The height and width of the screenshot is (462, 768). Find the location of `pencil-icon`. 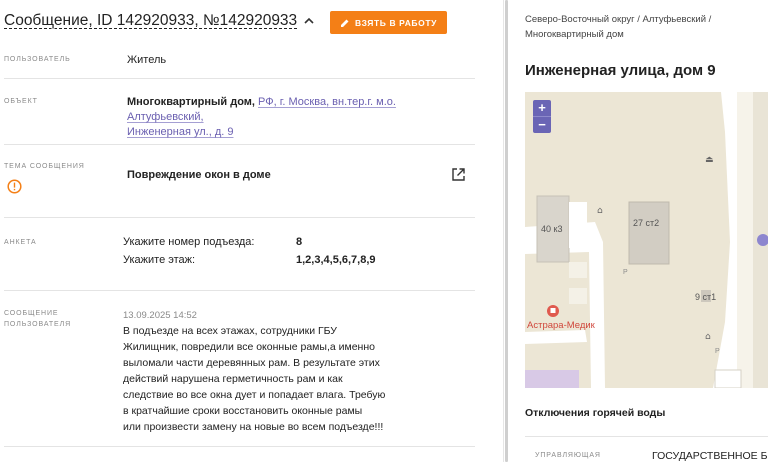

pencil-icon is located at coordinates (344, 23).